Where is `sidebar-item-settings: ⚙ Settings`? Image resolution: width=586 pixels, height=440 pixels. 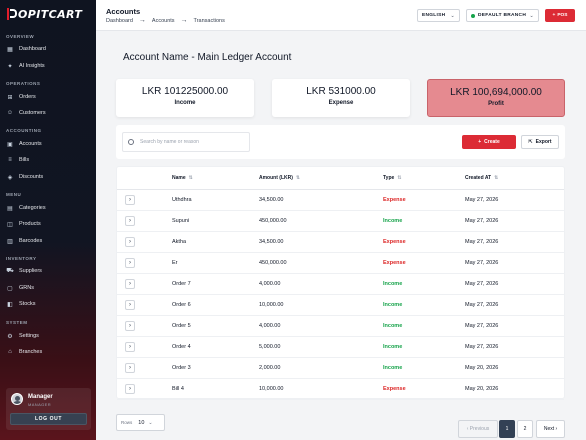 sidebar-item-settings: ⚙ Settings is located at coordinates (48, 336).